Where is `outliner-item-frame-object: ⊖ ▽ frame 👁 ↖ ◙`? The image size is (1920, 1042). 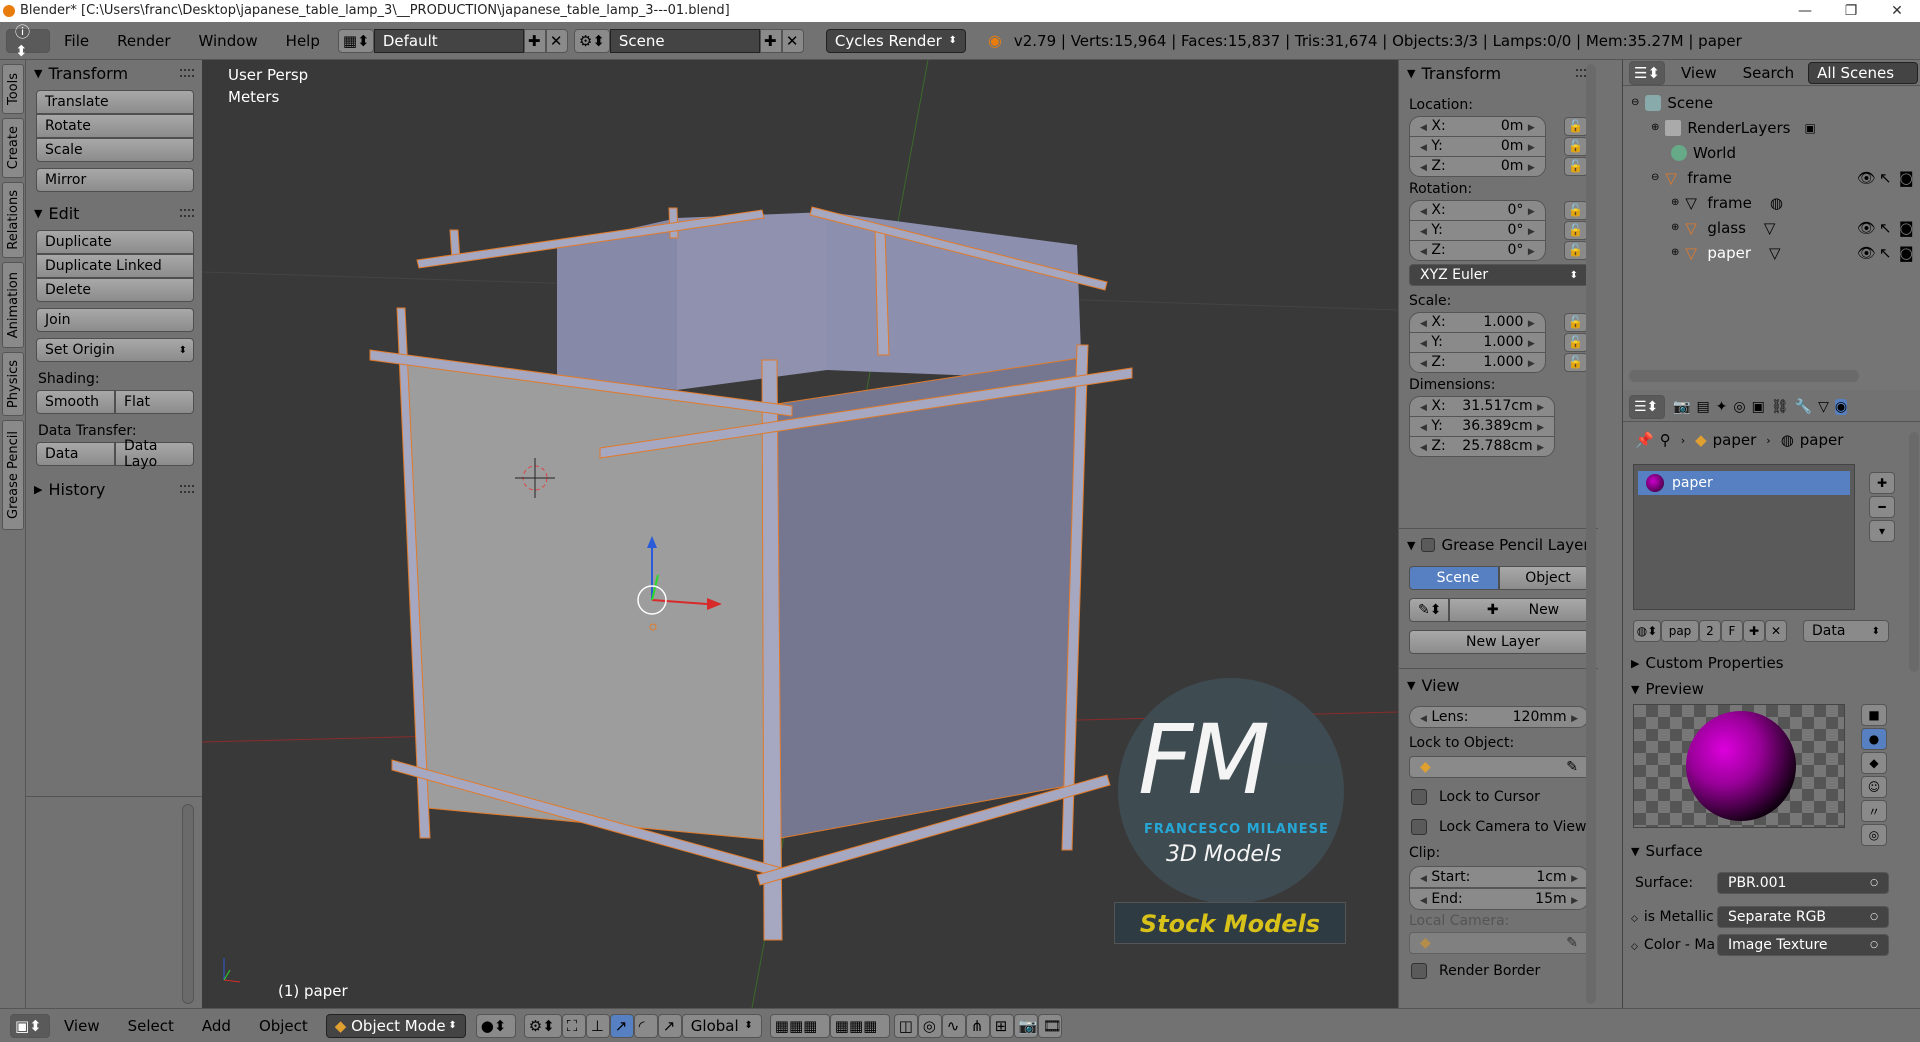
outliner-item-frame-object: ⊖ ▽ frame 👁 ↖ ◙ is located at coordinates (1771, 177).